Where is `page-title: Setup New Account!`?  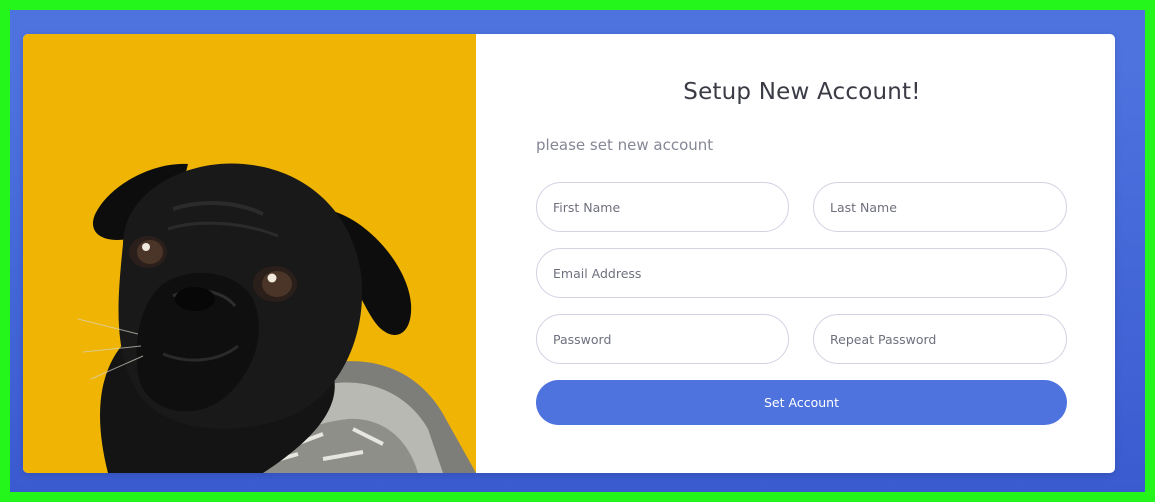 page-title: Setup New Account! is located at coordinates (802, 92).